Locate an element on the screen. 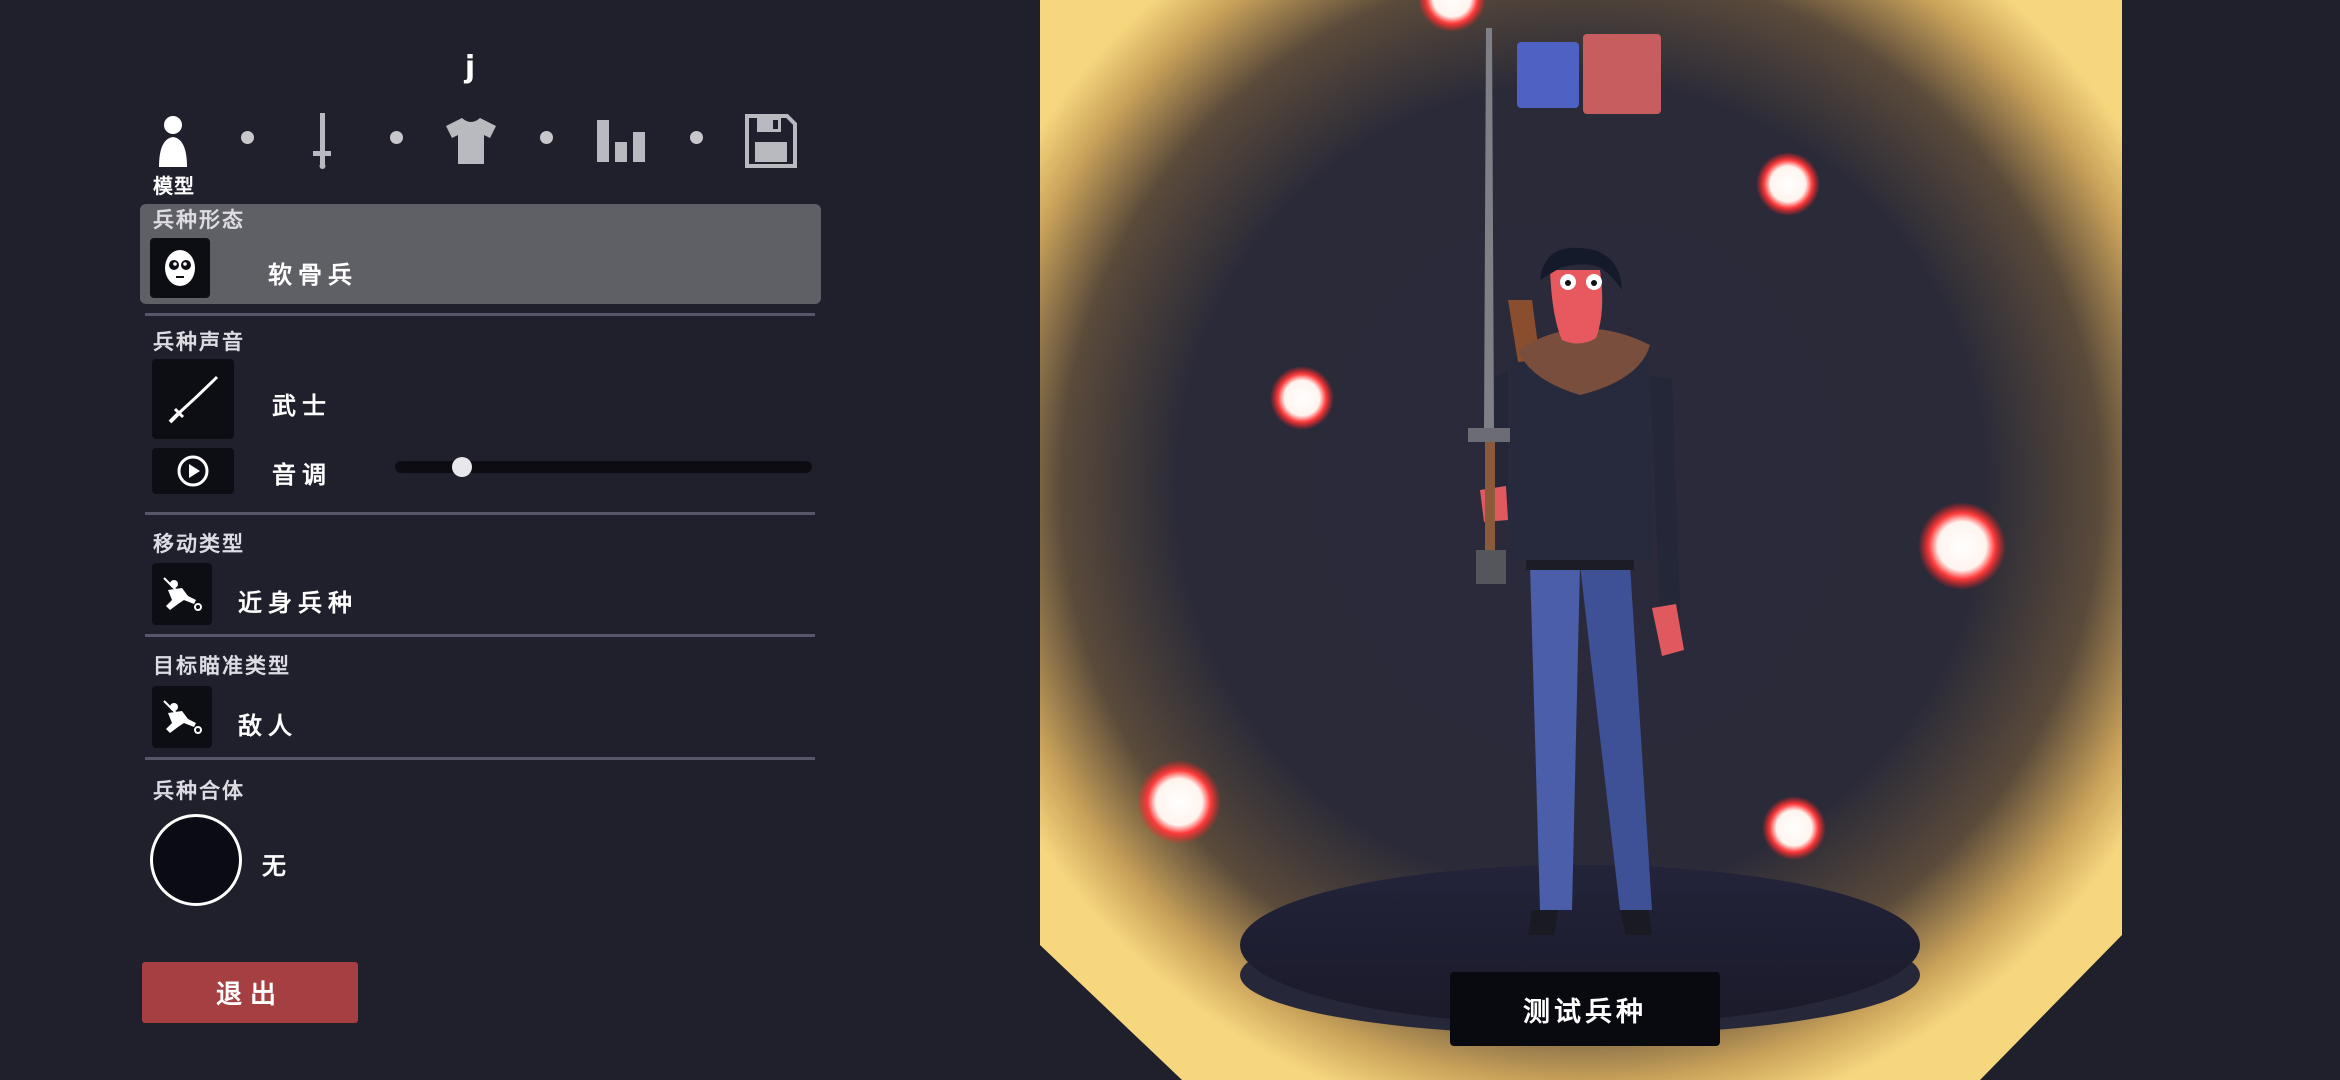  shirt-icon is located at coordinates (471, 141).